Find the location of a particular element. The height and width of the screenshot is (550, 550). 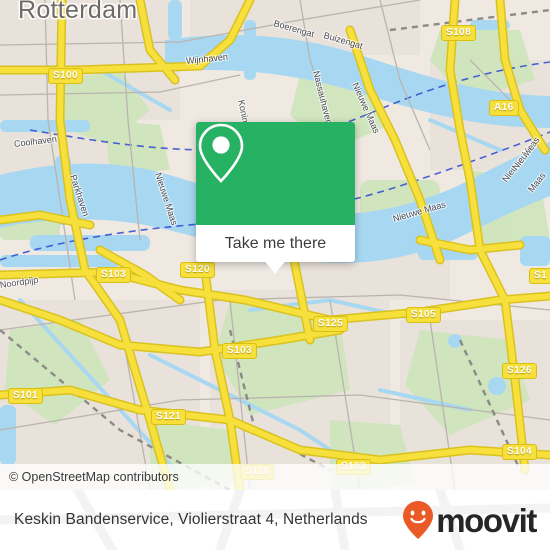

moovit-wordmark: moovit is located at coordinates (486, 520).